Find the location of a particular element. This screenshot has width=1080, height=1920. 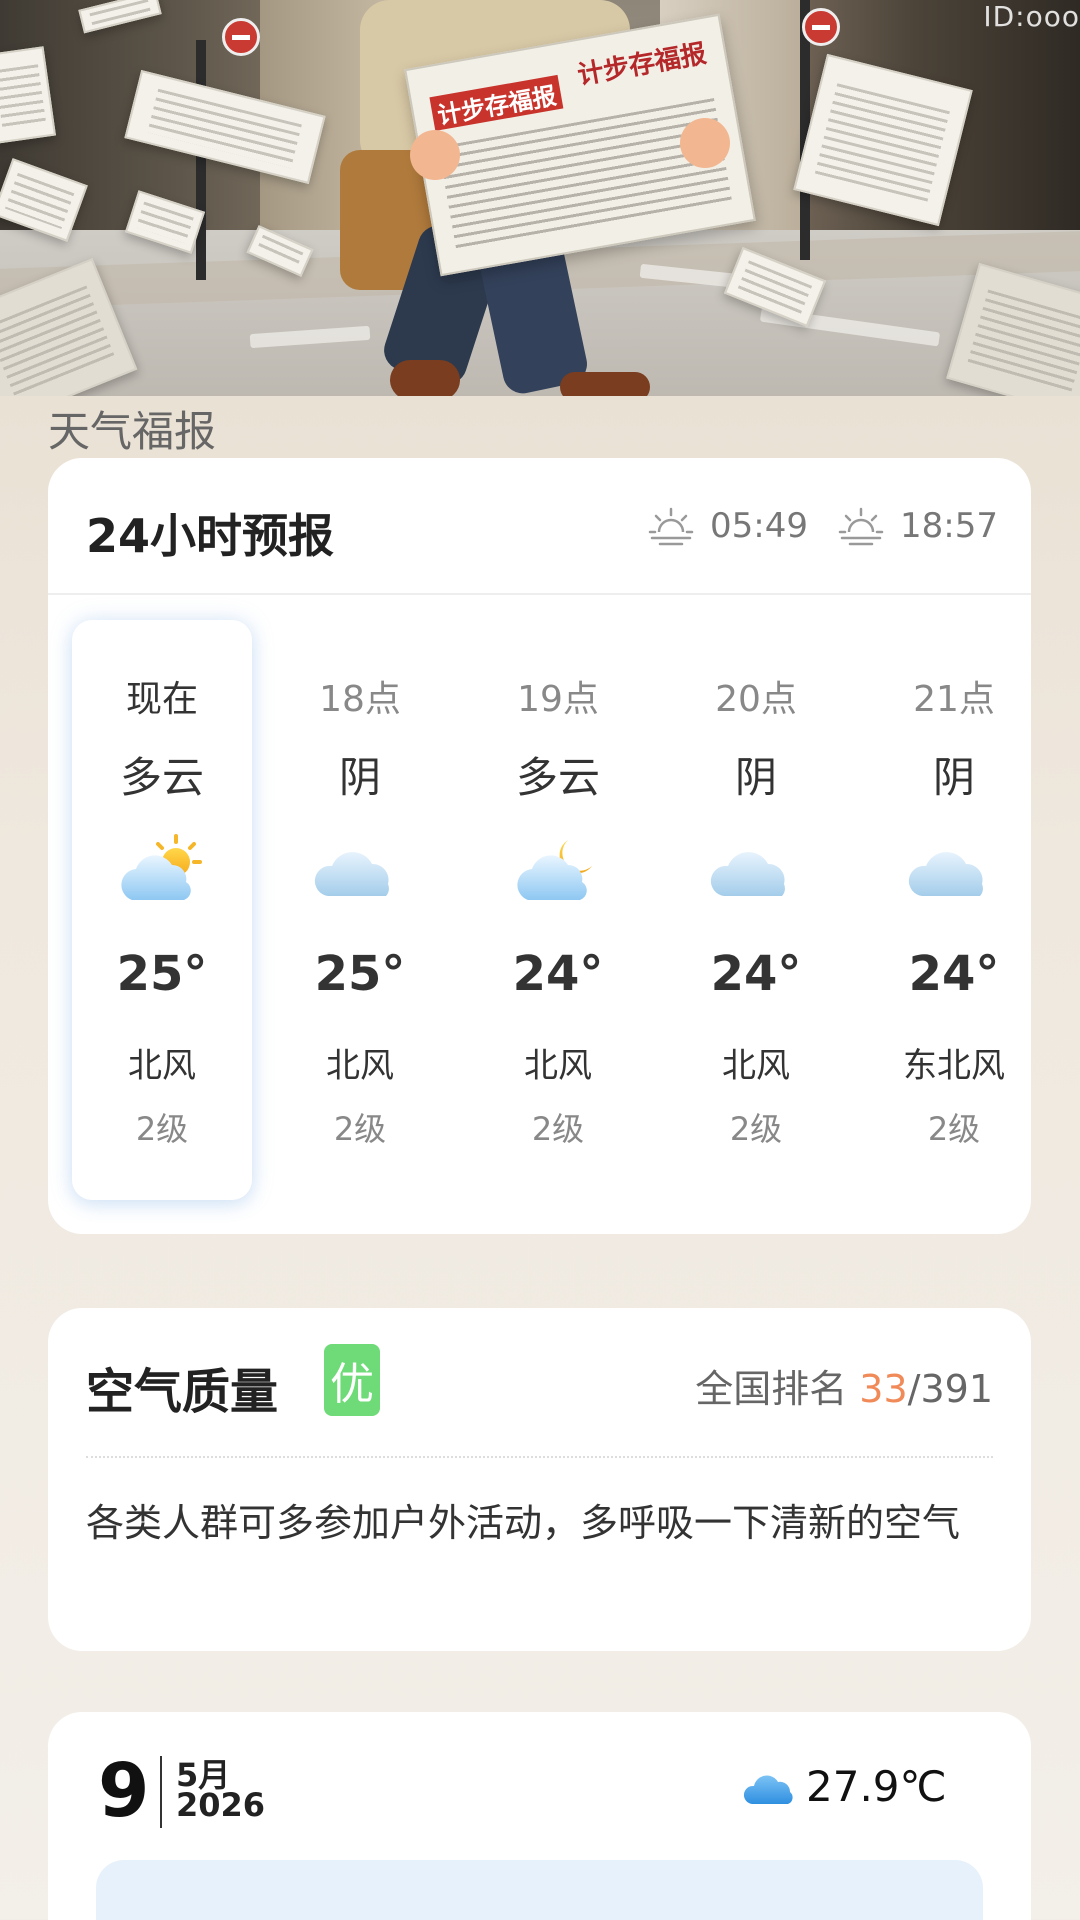

hour-item: 21点 阴 24° 东北风 2级 is located at coordinates (954, 910).